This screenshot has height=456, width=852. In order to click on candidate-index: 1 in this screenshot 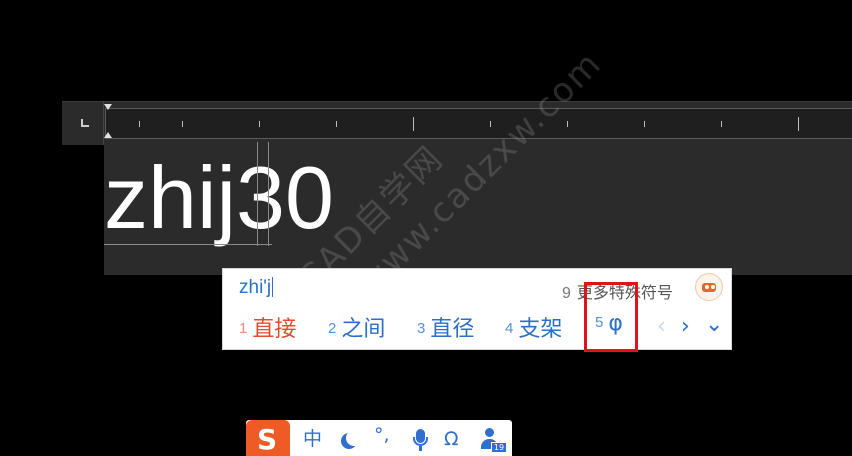, I will do `click(243, 328)`.